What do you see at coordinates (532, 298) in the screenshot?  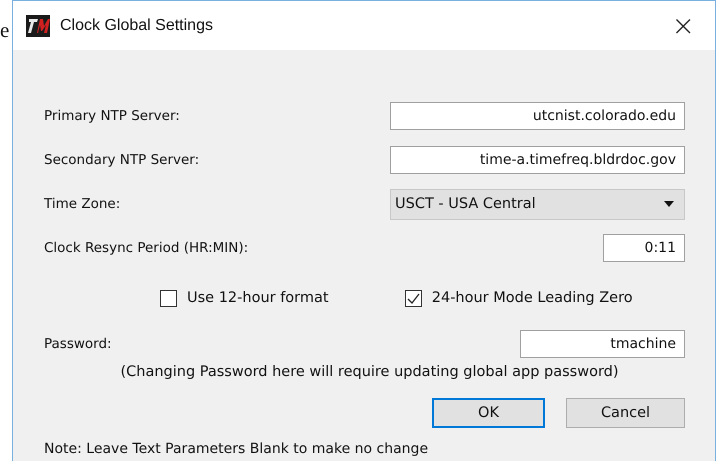 I see `checkbox-label: 24-hour Mode Leading Zero` at bounding box center [532, 298].